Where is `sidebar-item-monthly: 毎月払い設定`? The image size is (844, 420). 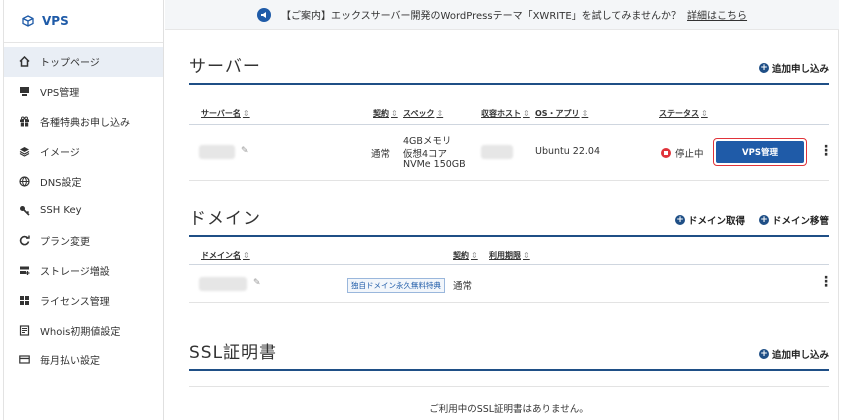
sidebar-item-monthly: 毎月払い設定 is located at coordinates (83, 360).